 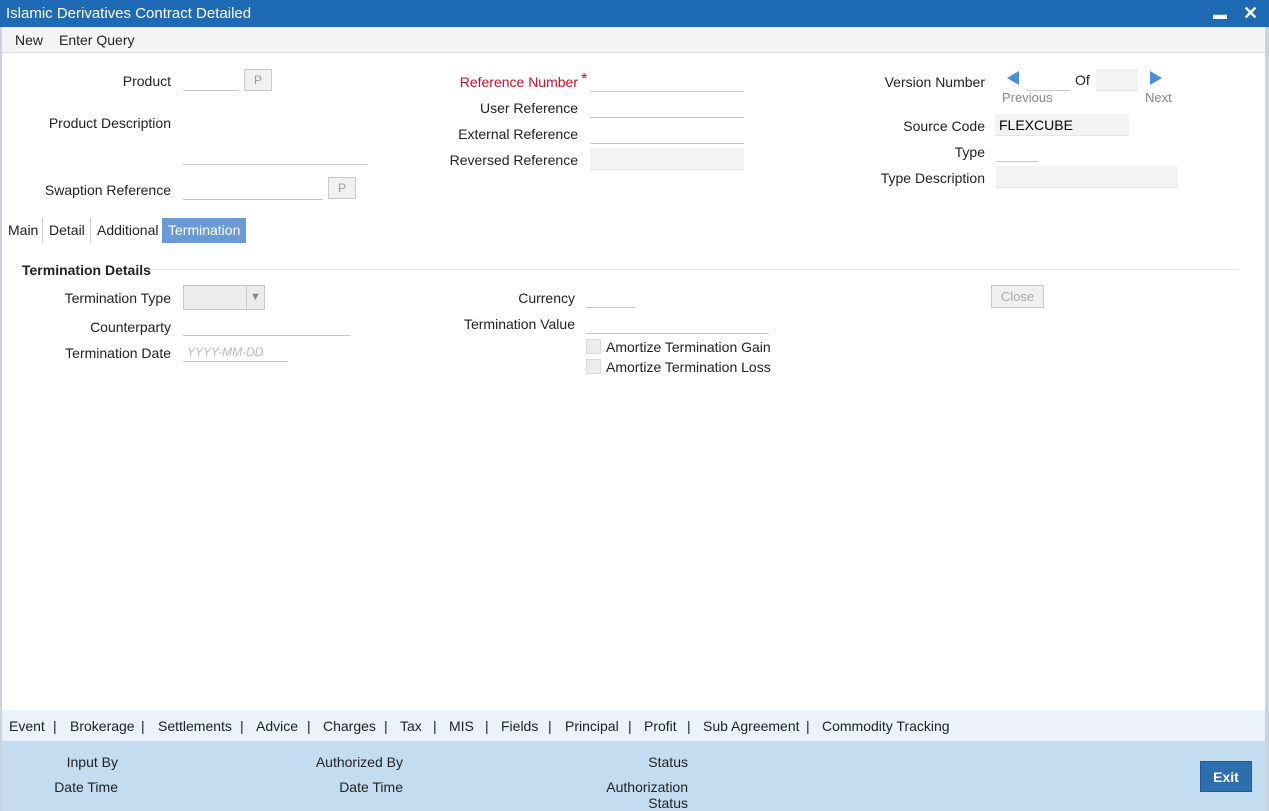 I want to click on termination-date-input, so click(x=235, y=351).